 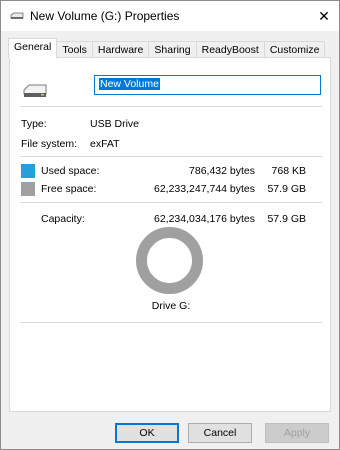 I want to click on free-space-size: 57.9 GB, so click(x=286, y=189).